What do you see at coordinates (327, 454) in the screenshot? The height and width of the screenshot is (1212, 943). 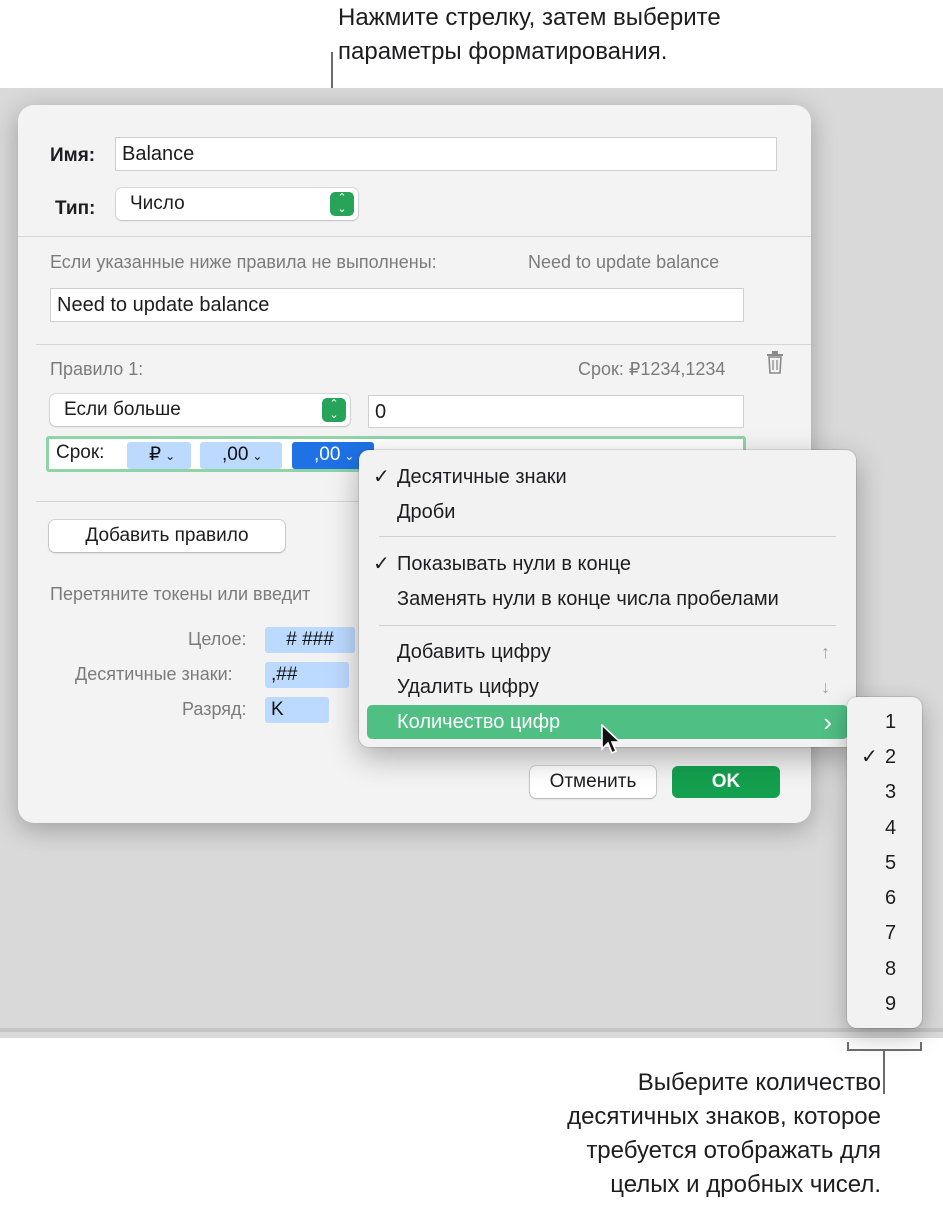 I see `decimal-token-label: ,00` at bounding box center [327, 454].